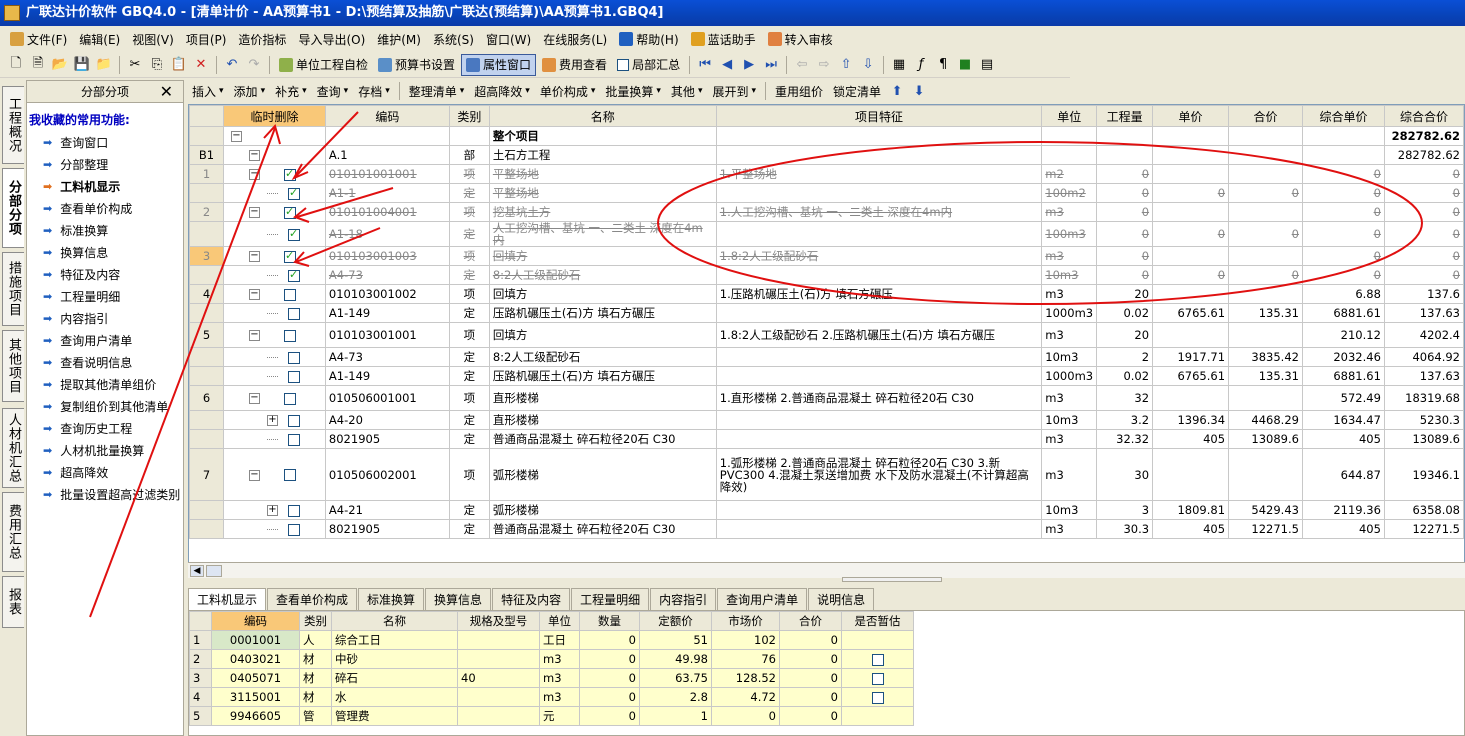  I want to click on table-row: 1−010101001001项平整场地1.平整场地m2000, so click(826, 174).